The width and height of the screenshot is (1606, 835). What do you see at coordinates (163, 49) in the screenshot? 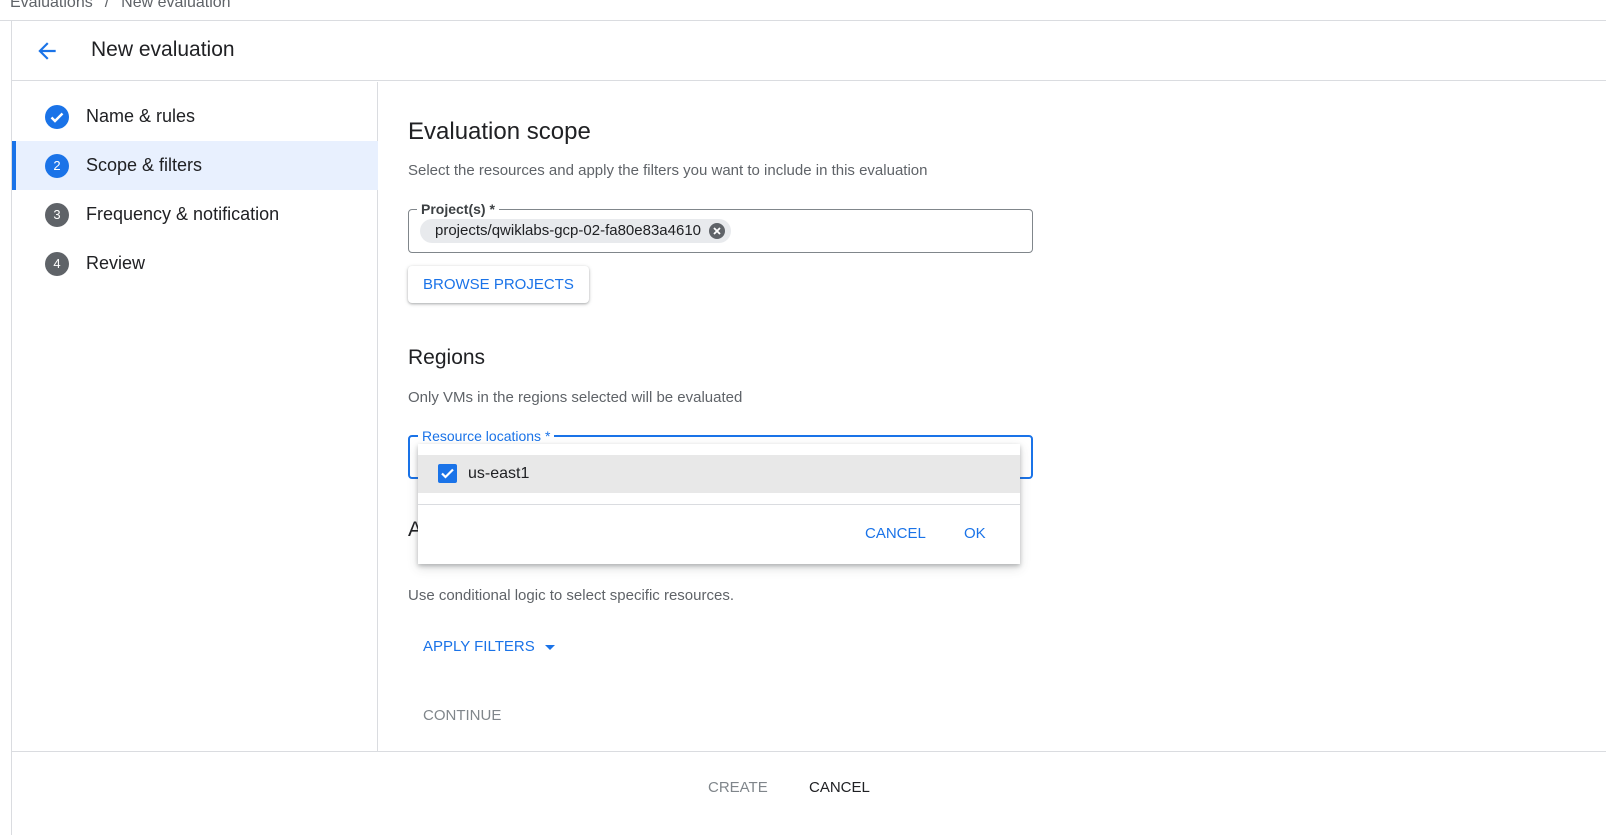
I see `page-title: New evaluation` at bounding box center [163, 49].